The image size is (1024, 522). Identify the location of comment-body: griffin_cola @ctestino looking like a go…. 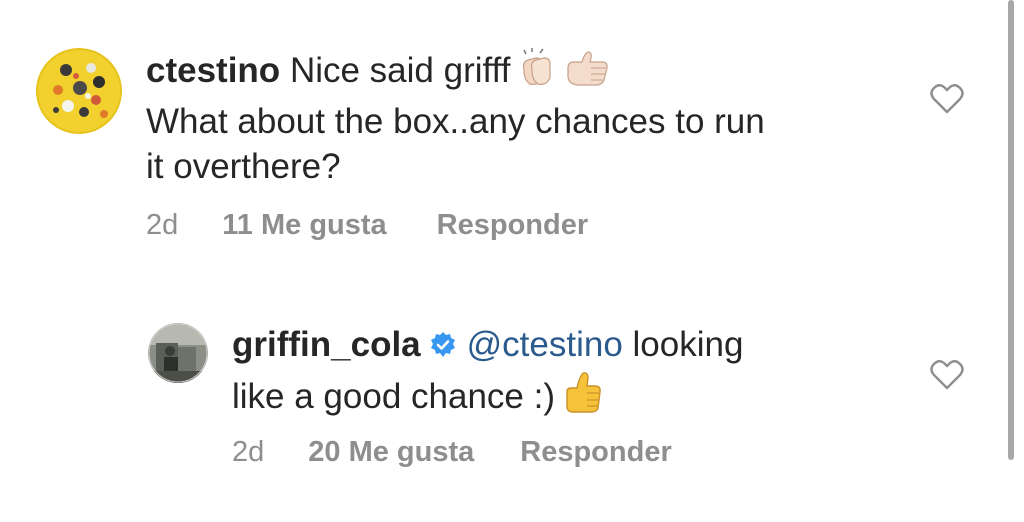
(487, 373).